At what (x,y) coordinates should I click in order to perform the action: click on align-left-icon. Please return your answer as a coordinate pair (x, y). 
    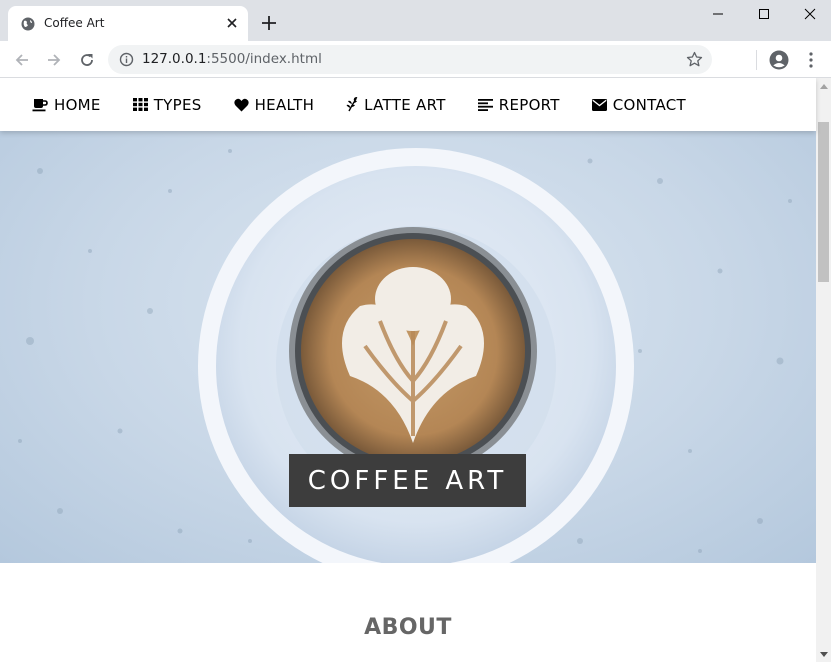
    Looking at the image, I should click on (485, 104).